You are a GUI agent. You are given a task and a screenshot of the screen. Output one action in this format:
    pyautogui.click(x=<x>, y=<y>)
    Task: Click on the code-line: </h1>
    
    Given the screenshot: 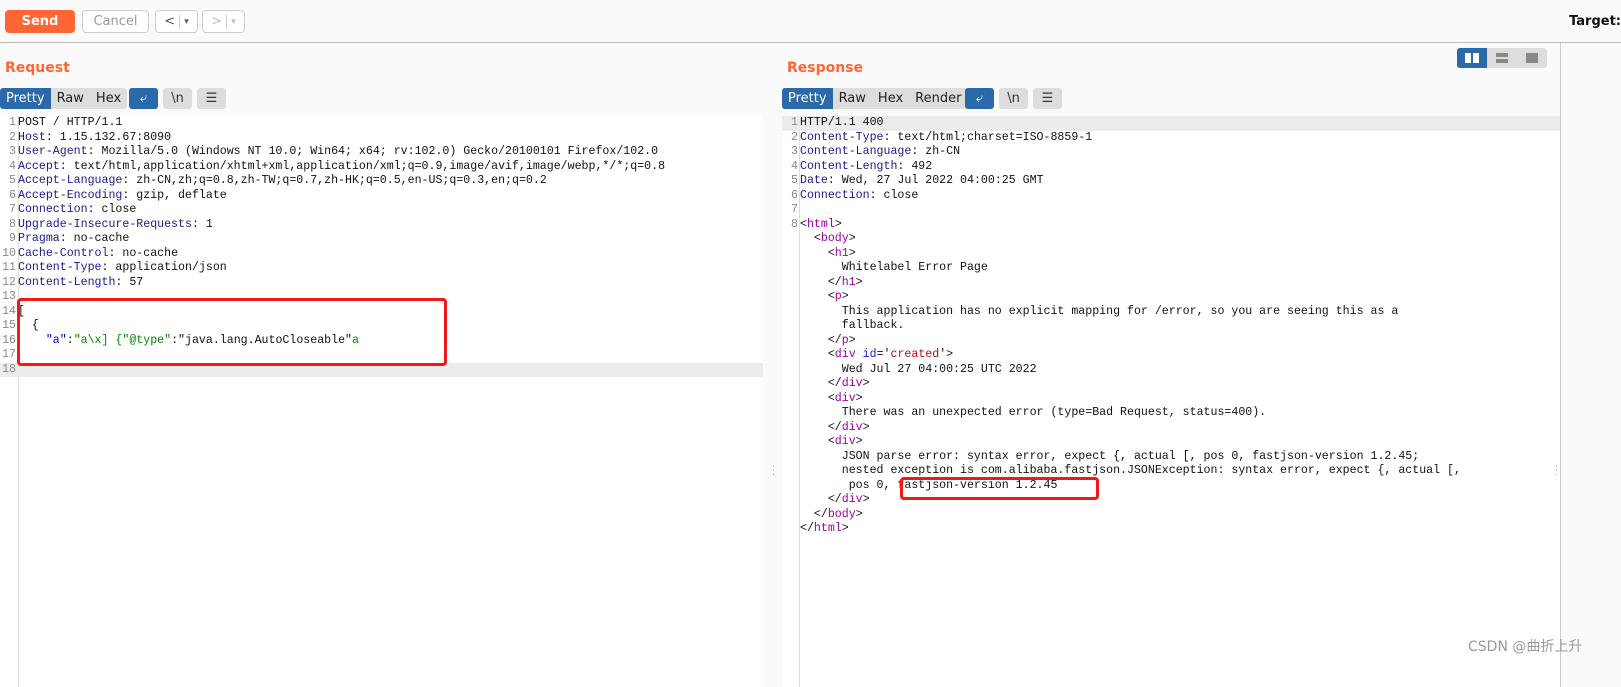 What is the action you would take?
    pyautogui.click(x=1171, y=283)
    